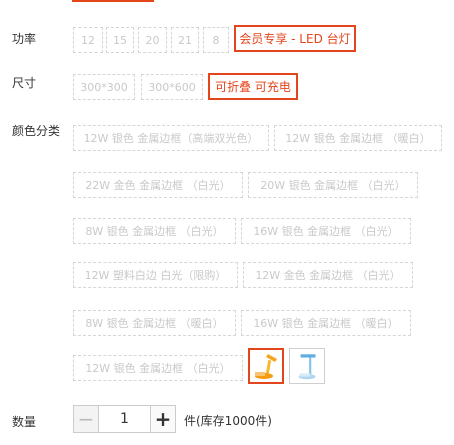 The image size is (454, 445). I want to click on color-option: 8W 银色 金属边框 （暖白）, so click(154, 323).